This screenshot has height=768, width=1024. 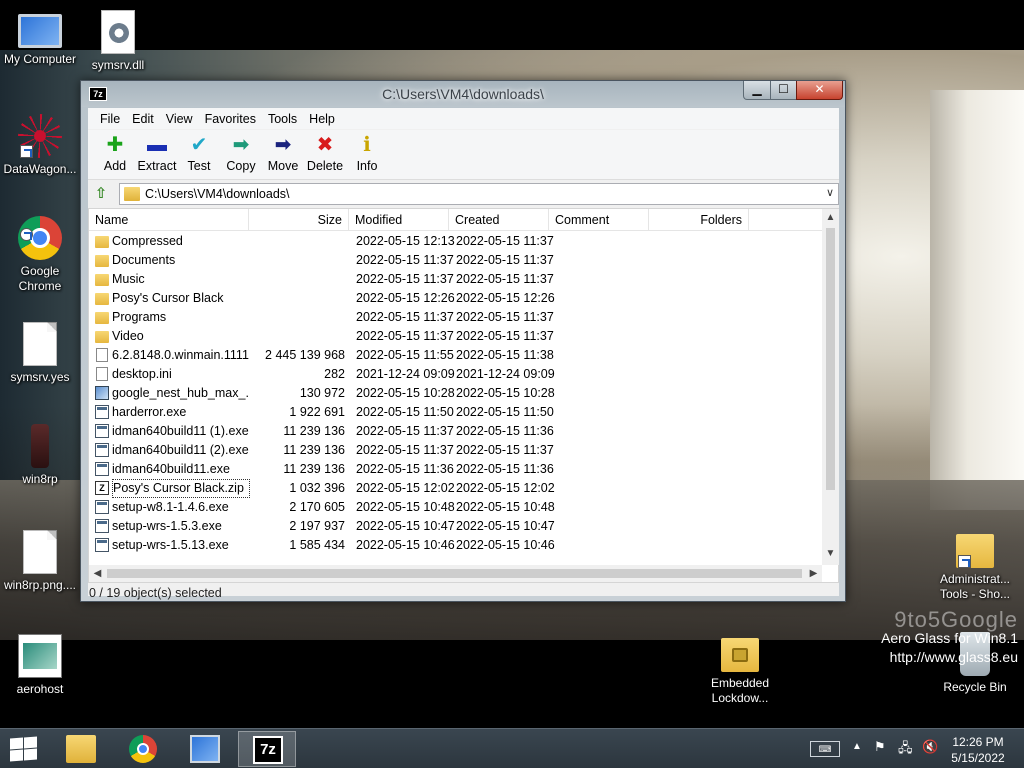 What do you see at coordinates (267, 749) in the screenshot?
I see `taskbar-seven-zip: 7z` at bounding box center [267, 749].